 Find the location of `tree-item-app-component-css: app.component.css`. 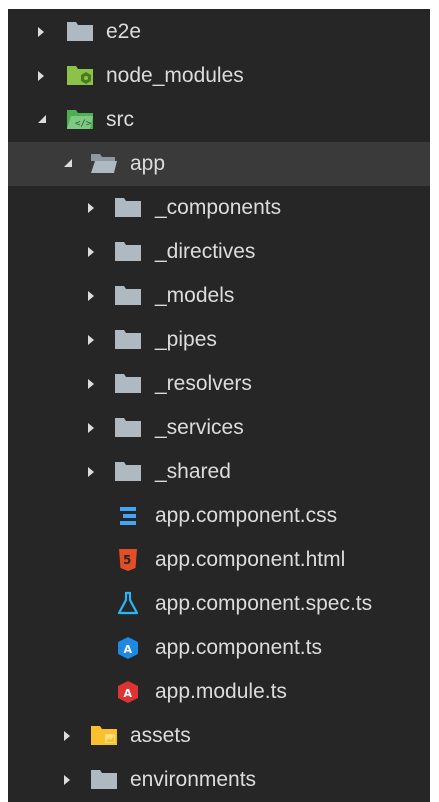

tree-item-app-component-css: app.component.css is located at coordinates (219, 516).